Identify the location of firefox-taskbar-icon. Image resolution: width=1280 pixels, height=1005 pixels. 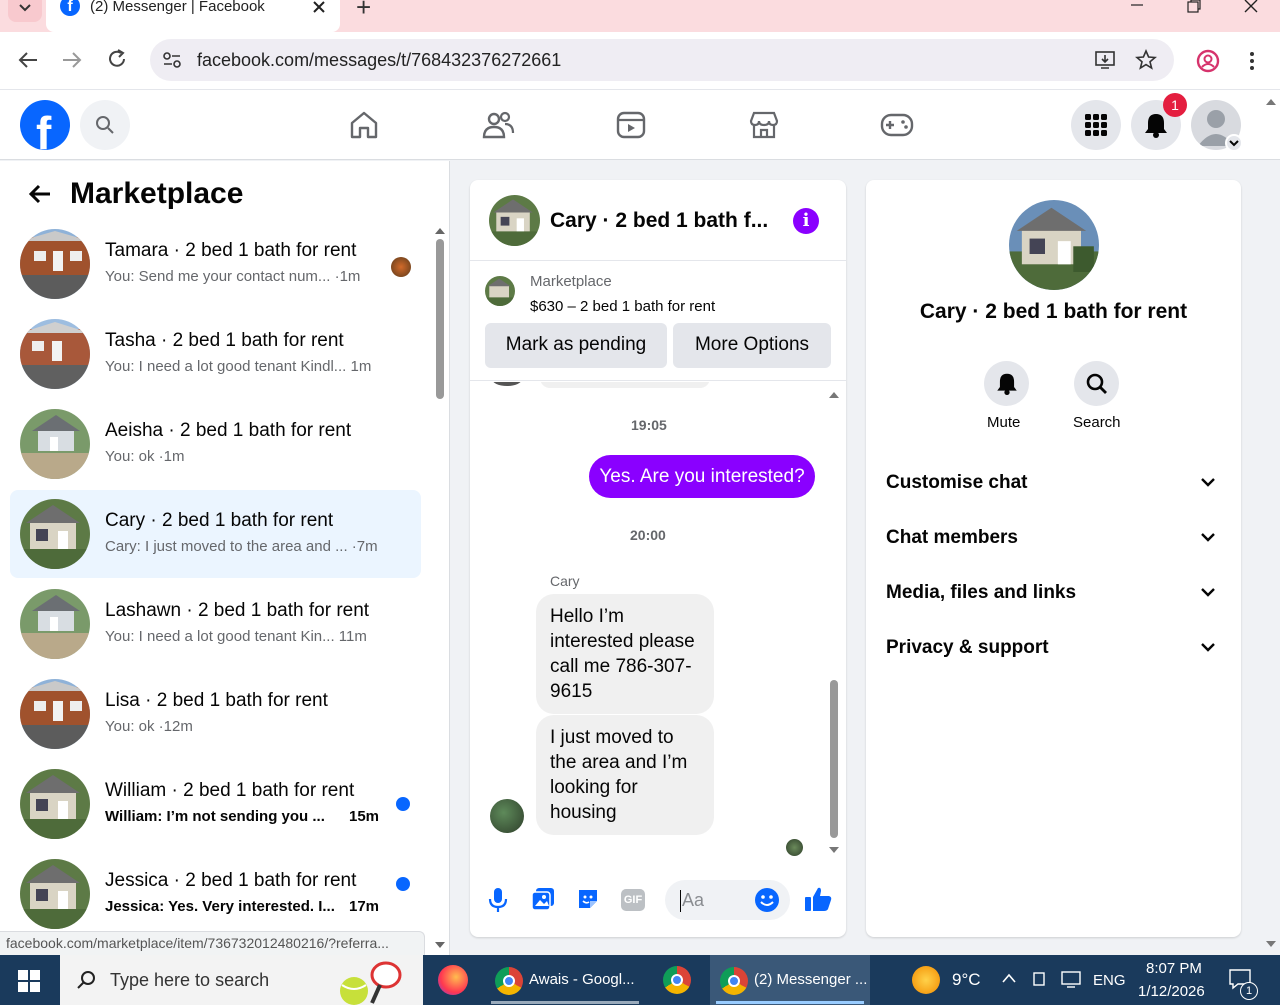
(453, 980).